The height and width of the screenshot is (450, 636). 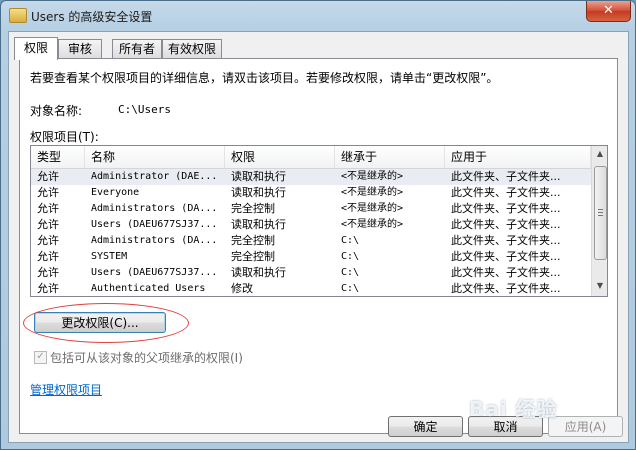 What do you see at coordinates (40, 357) in the screenshot?
I see `inherit-checkbox: ✓` at bounding box center [40, 357].